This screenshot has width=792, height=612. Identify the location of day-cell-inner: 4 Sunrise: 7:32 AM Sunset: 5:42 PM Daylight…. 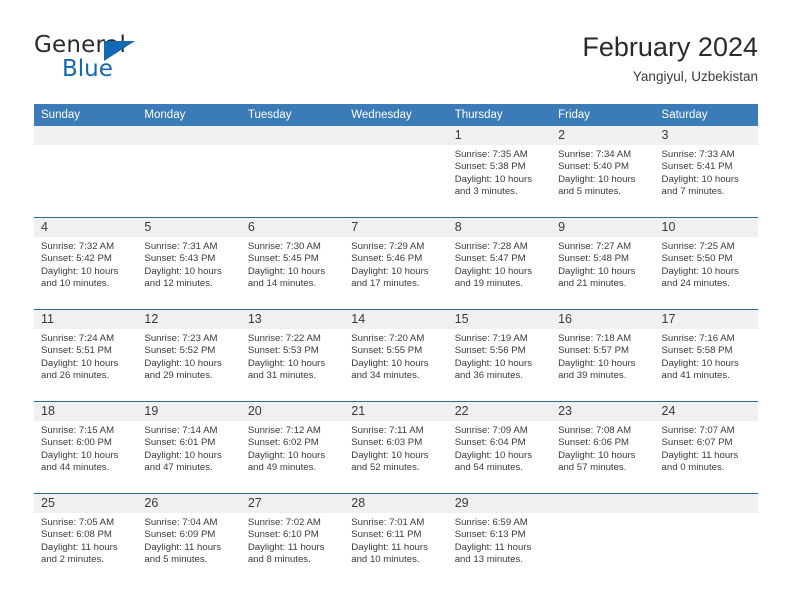
(86, 263).